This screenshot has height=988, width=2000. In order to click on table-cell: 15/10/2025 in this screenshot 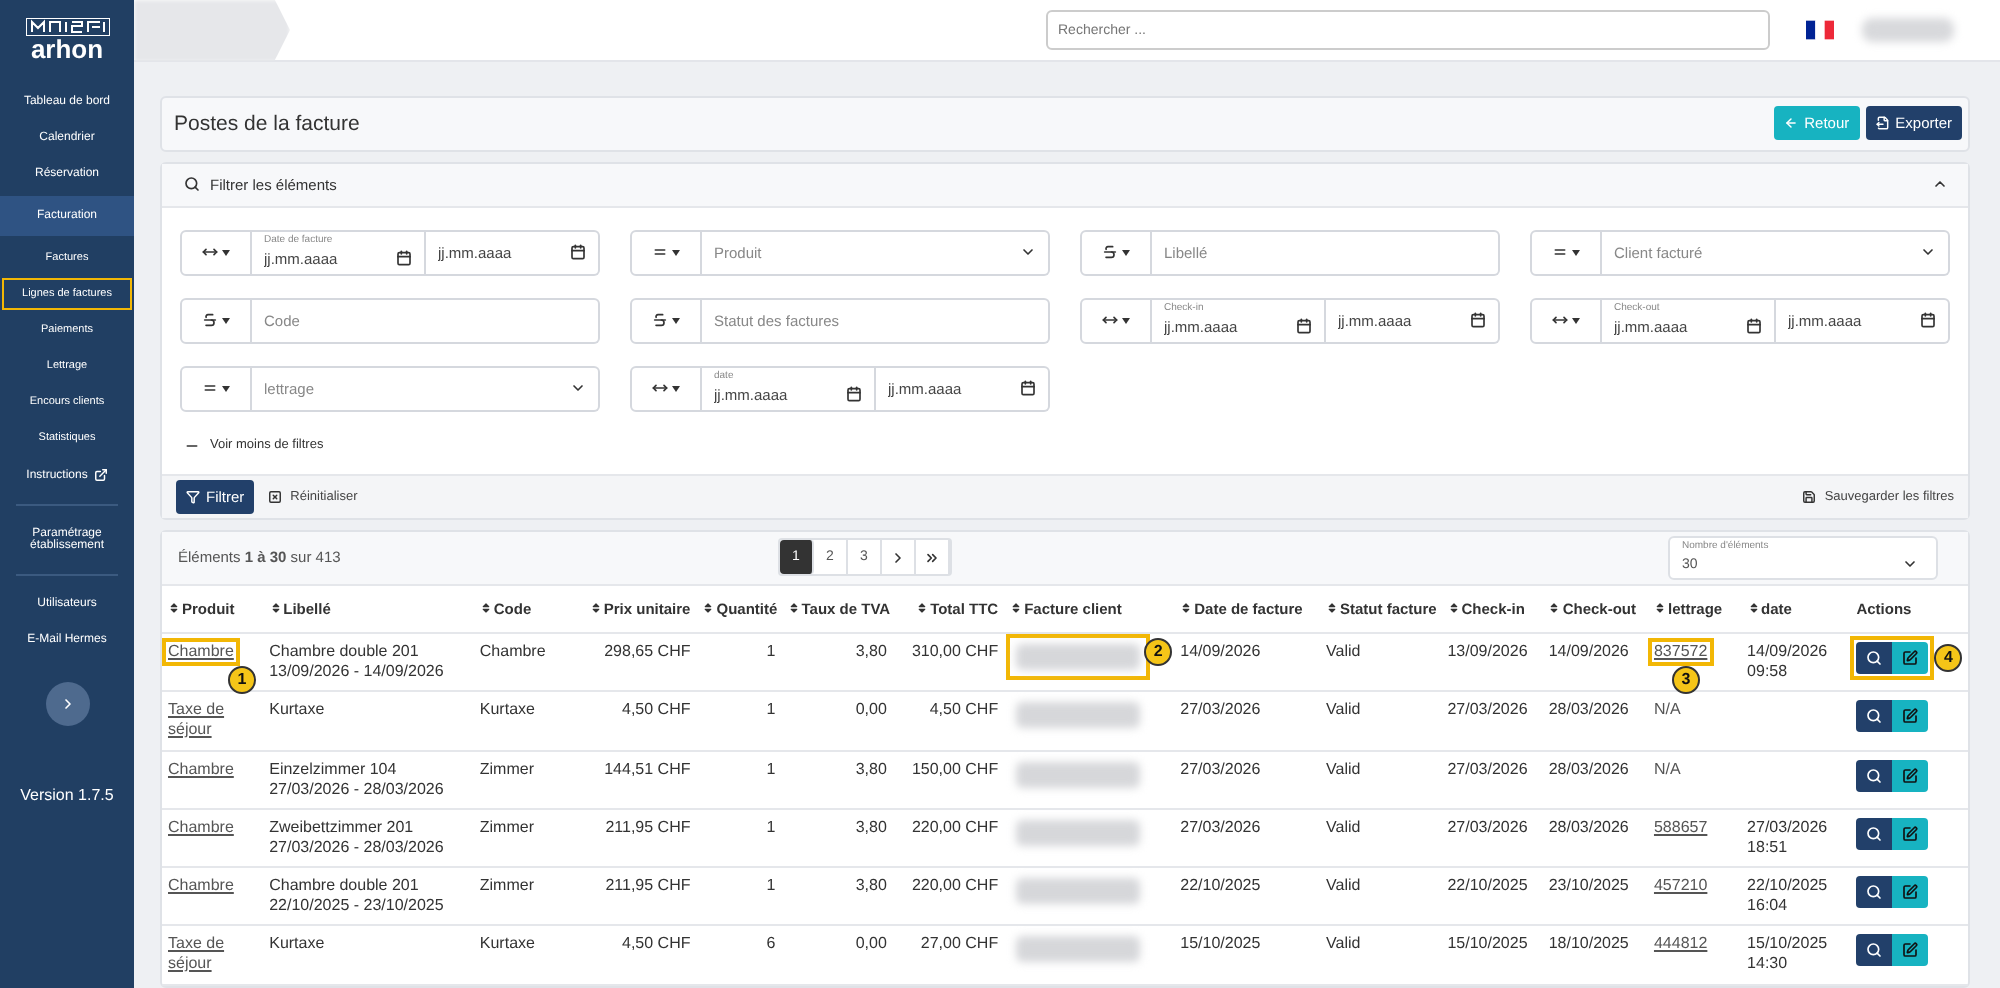, I will do `click(1487, 943)`.